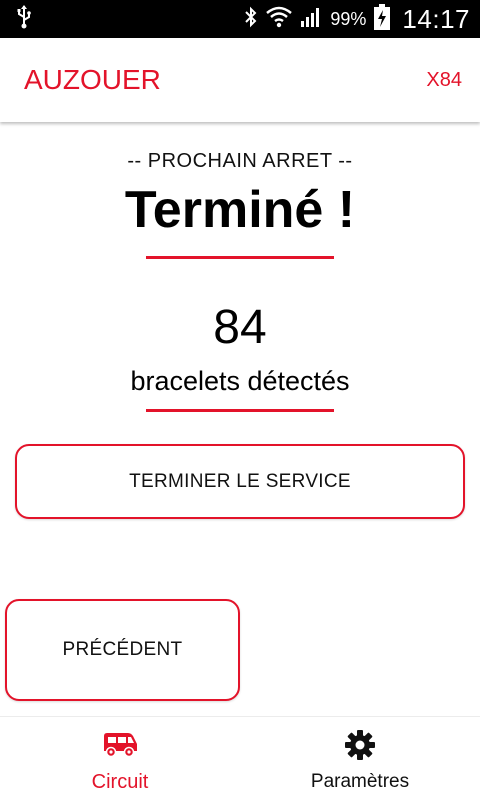 The height and width of the screenshot is (800, 480). What do you see at coordinates (120, 782) in the screenshot?
I see `nav-label-circuit: Circuit` at bounding box center [120, 782].